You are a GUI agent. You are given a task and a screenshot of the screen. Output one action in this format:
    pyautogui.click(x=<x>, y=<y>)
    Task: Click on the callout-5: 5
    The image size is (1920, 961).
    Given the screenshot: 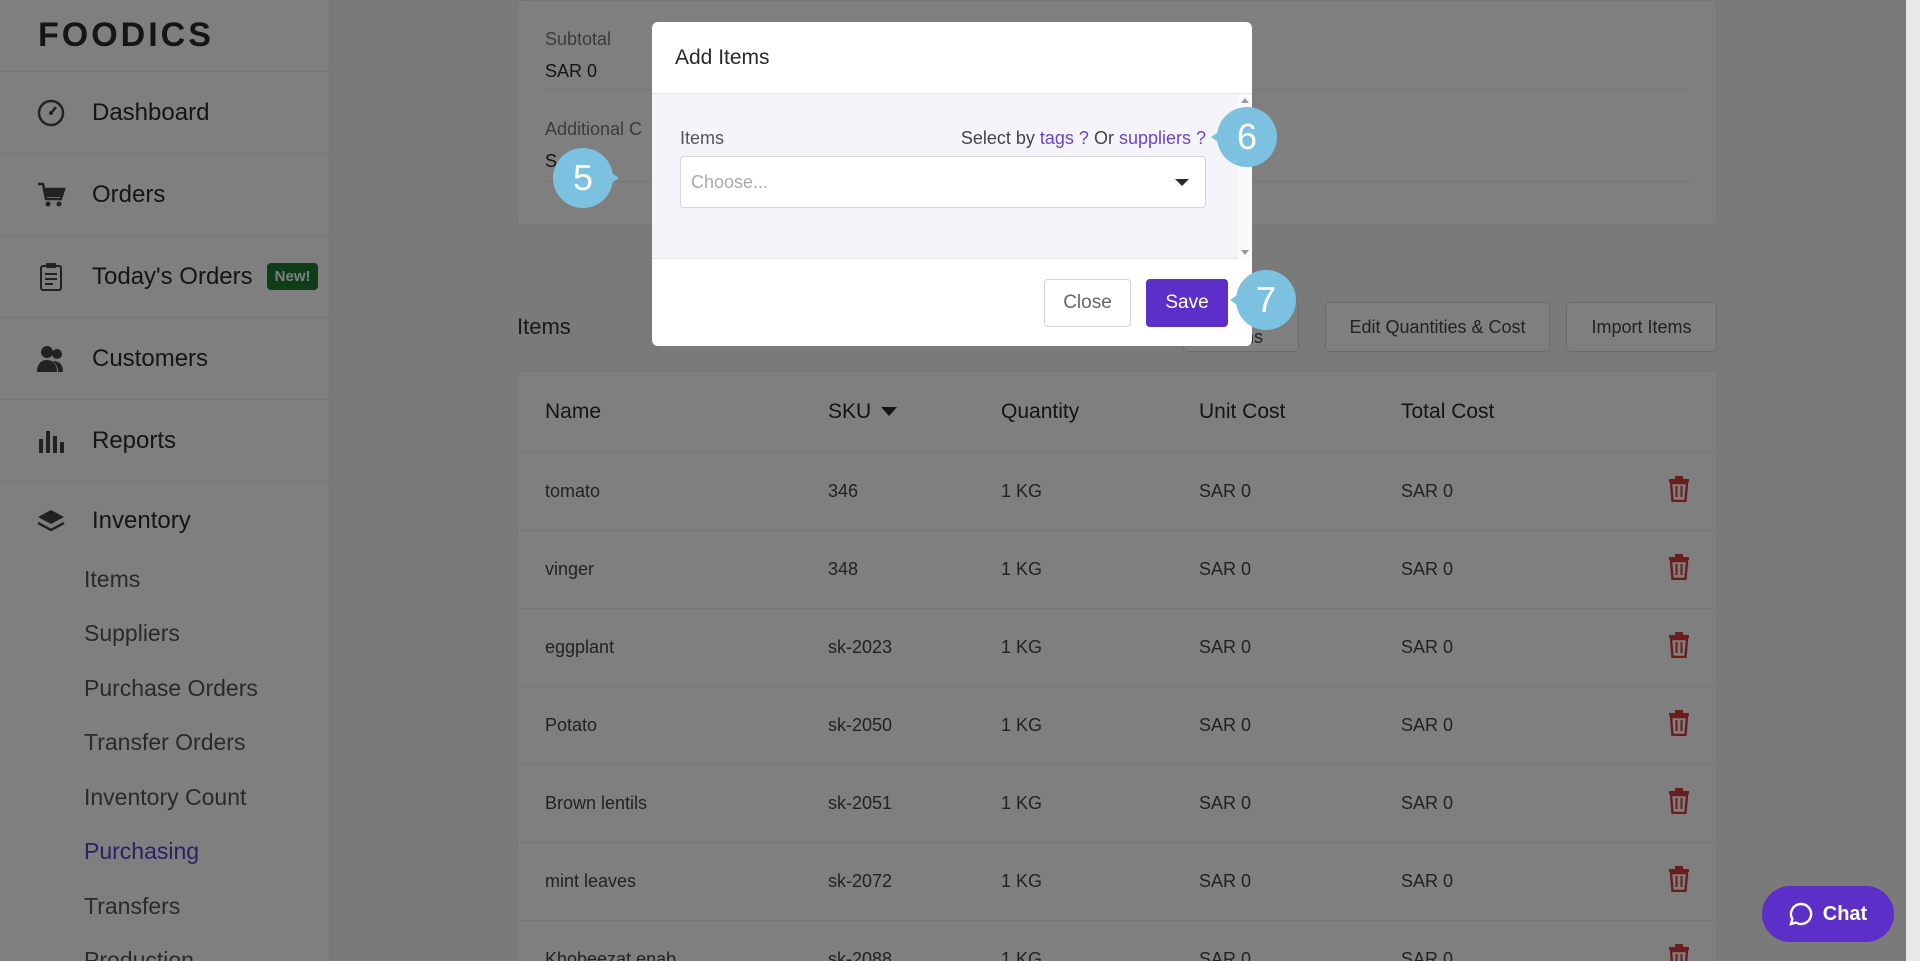 What is the action you would take?
    pyautogui.click(x=586, y=178)
    